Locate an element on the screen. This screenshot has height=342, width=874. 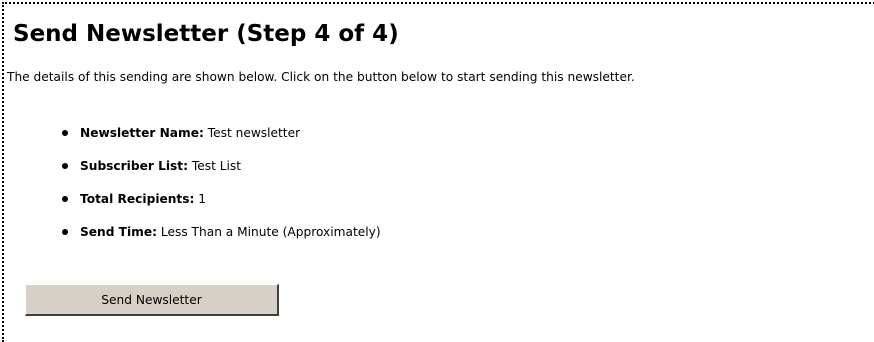
page-title: Send Newsletter (Step 4 of 4) is located at coordinates (206, 34).